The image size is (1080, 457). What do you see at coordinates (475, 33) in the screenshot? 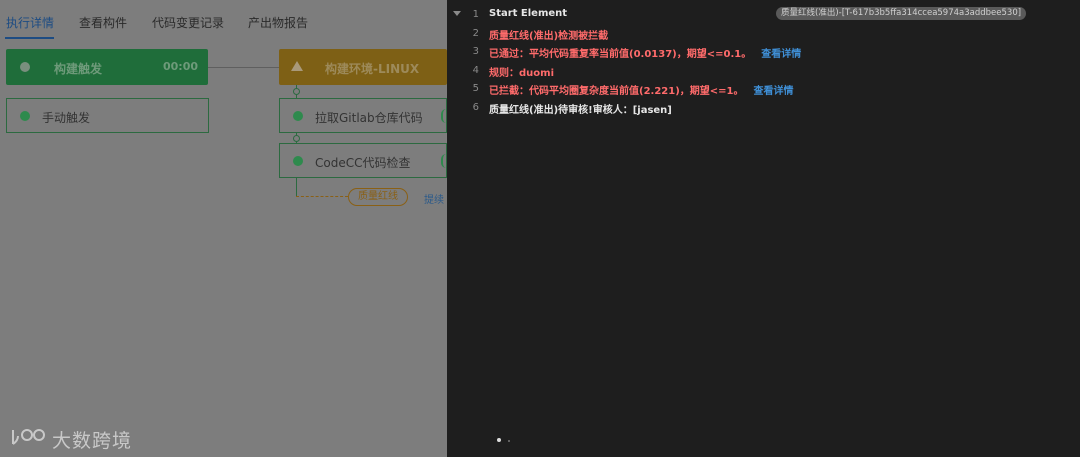
I see `log-line-number: 2` at bounding box center [475, 33].